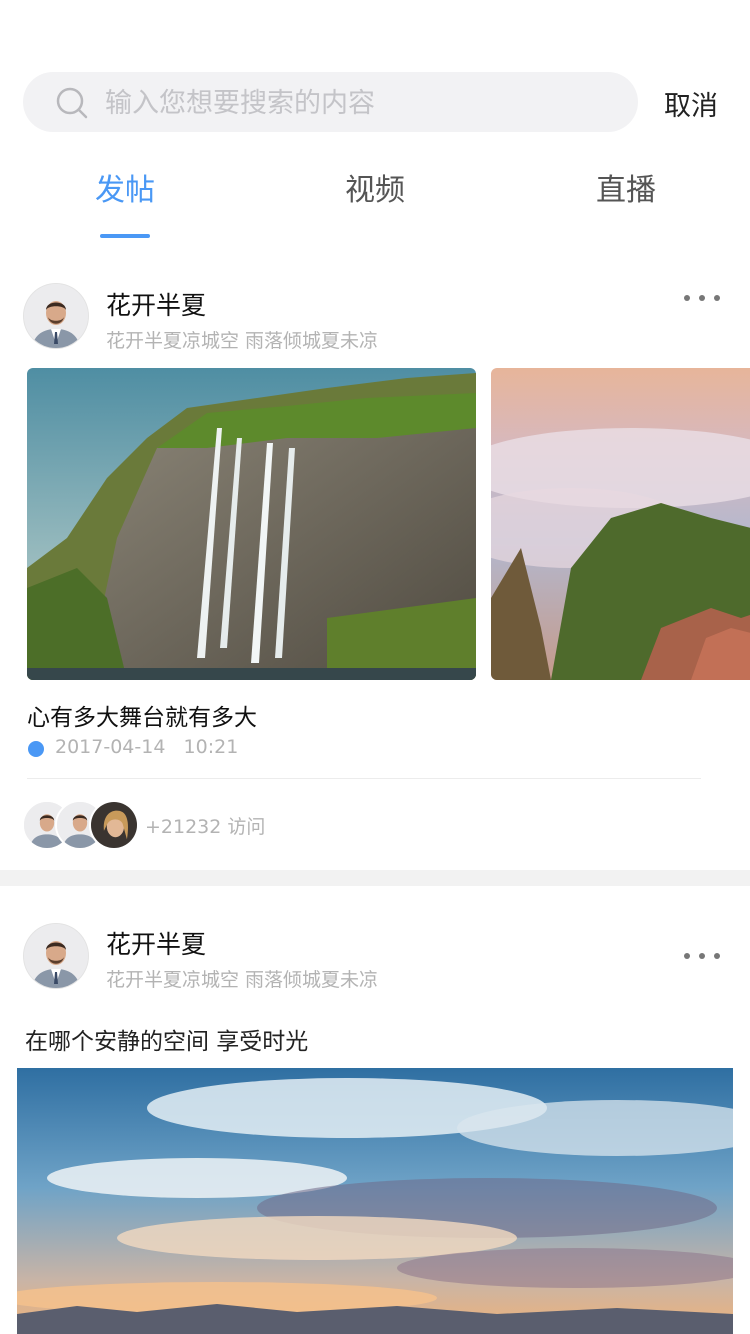 Image resolution: width=750 pixels, height=1334 pixels. What do you see at coordinates (205, 827) in the screenshot?
I see `visit-count: +21232 访问` at bounding box center [205, 827].